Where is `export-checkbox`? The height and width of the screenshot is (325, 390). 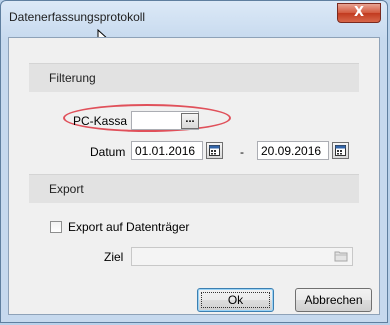 export-checkbox is located at coordinates (56, 227).